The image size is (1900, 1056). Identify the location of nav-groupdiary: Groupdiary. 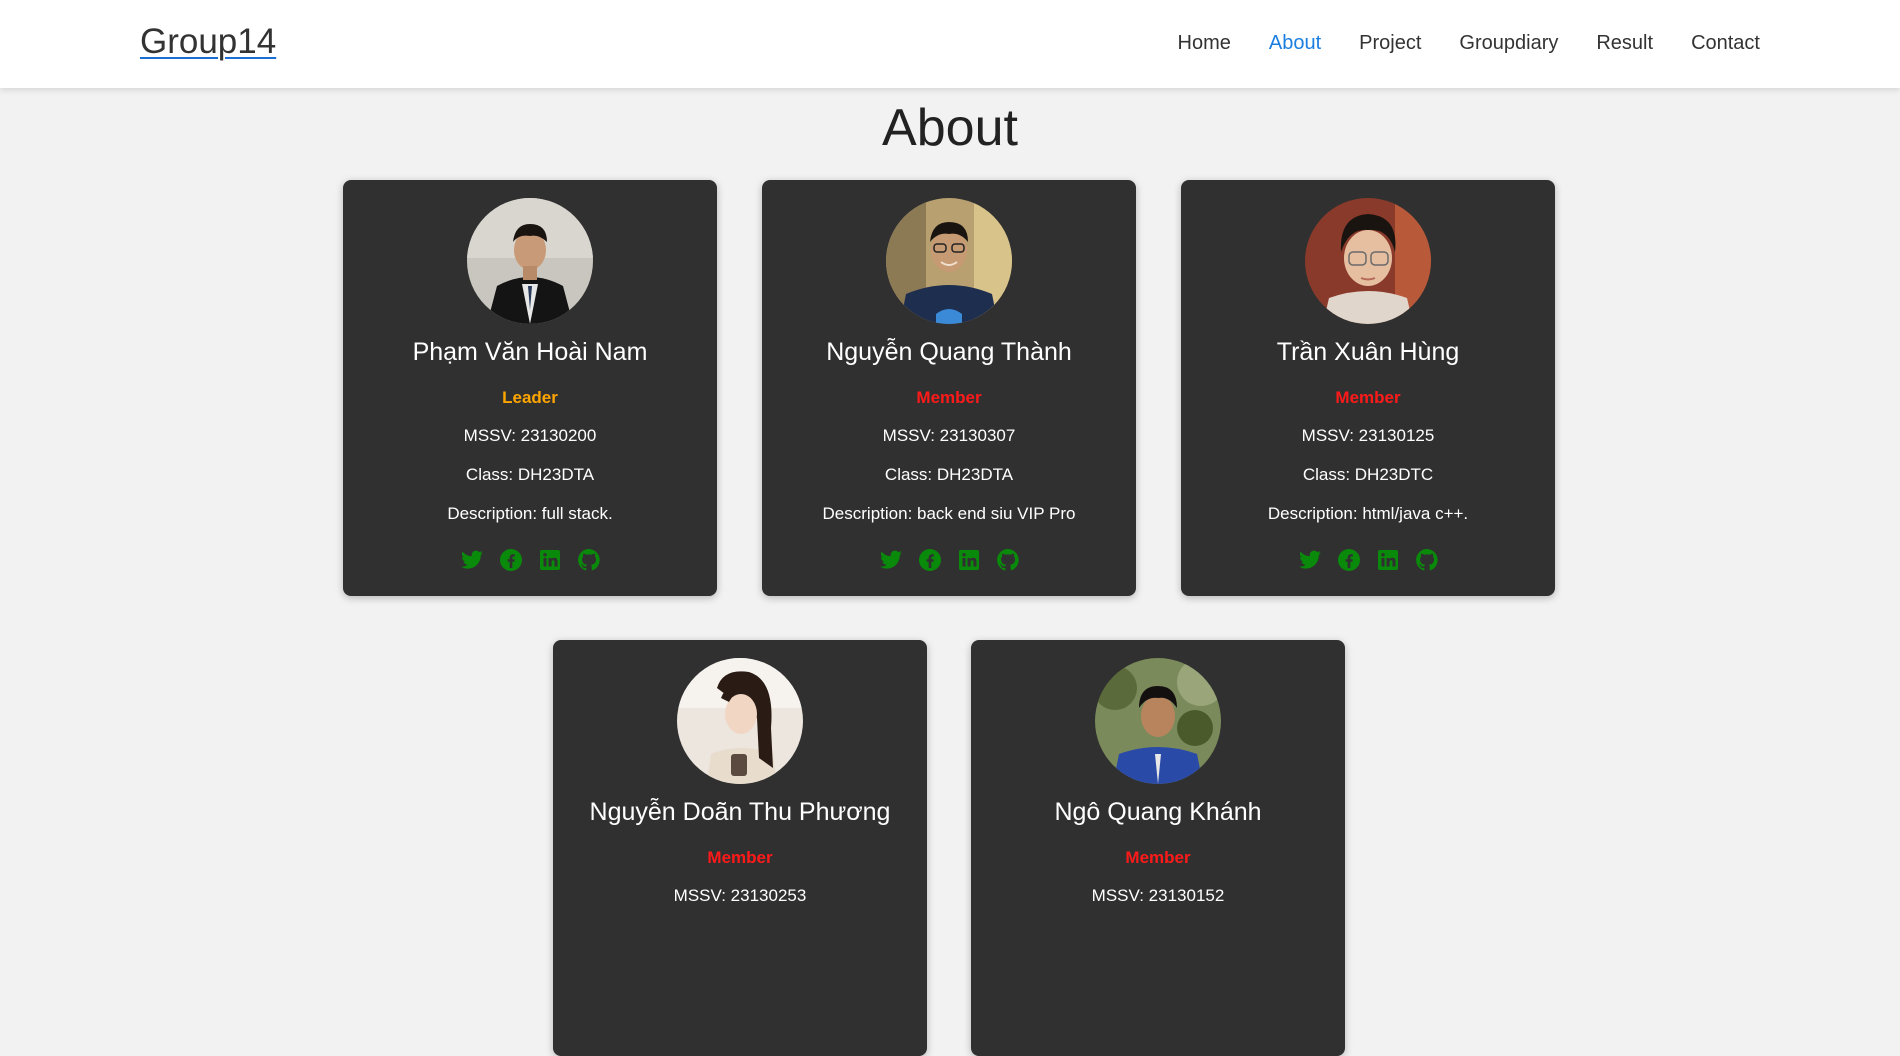
(1508, 43).